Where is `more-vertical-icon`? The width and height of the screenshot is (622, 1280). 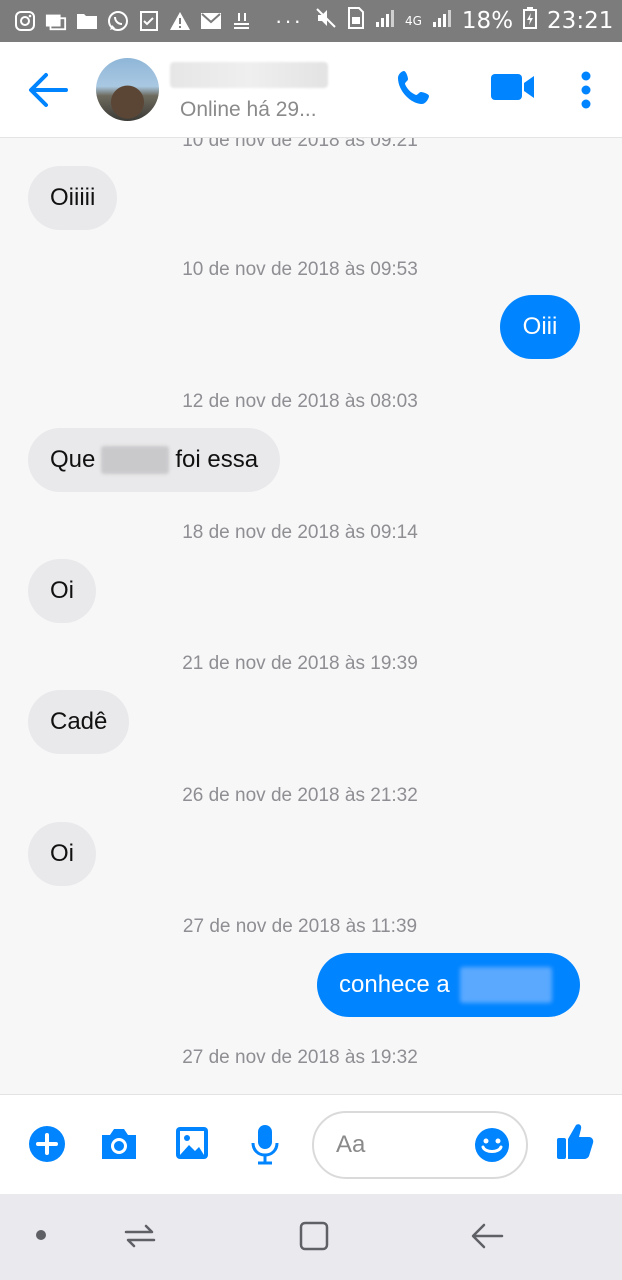
more-vertical-icon is located at coordinates (586, 90).